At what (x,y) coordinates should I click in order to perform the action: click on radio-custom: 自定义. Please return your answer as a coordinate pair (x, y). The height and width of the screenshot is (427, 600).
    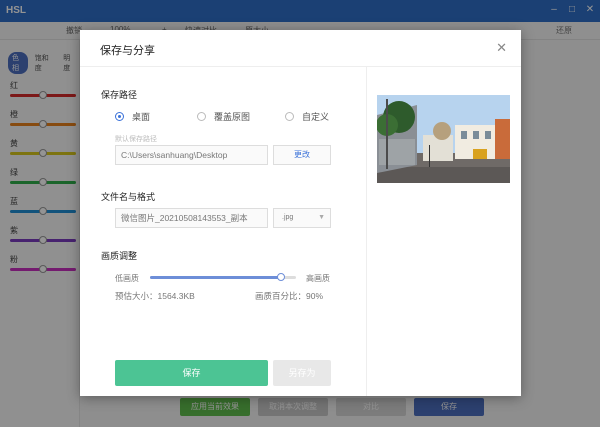
    Looking at the image, I should click on (307, 116).